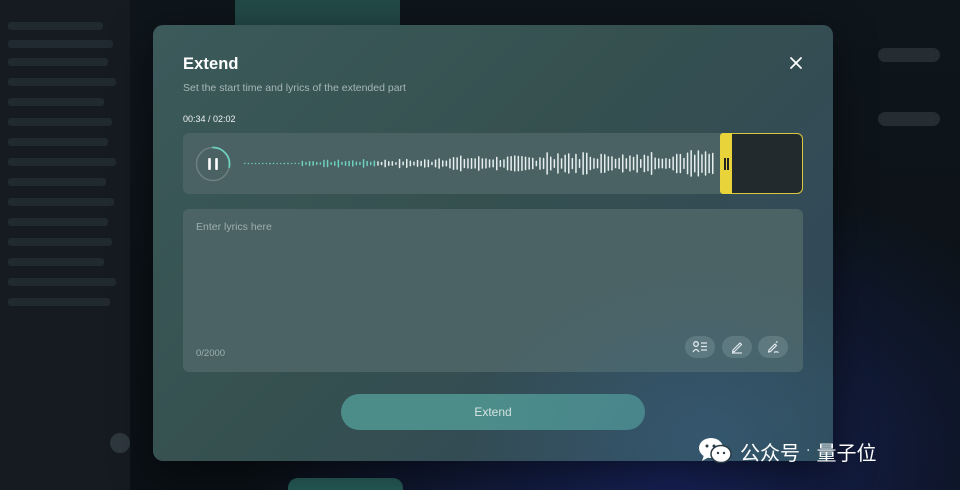 Image resolution: width=960 pixels, height=490 pixels. I want to click on write-lyrics-button, so click(773, 347).